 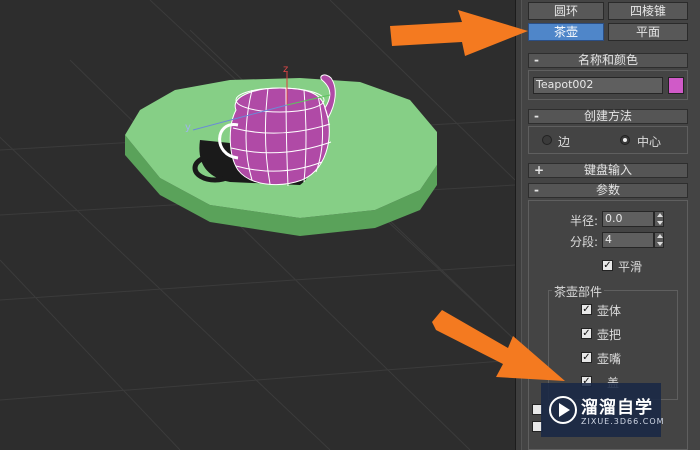 I want to click on creation-method-rollout-header: - 创建方法, so click(x=608, y=116).